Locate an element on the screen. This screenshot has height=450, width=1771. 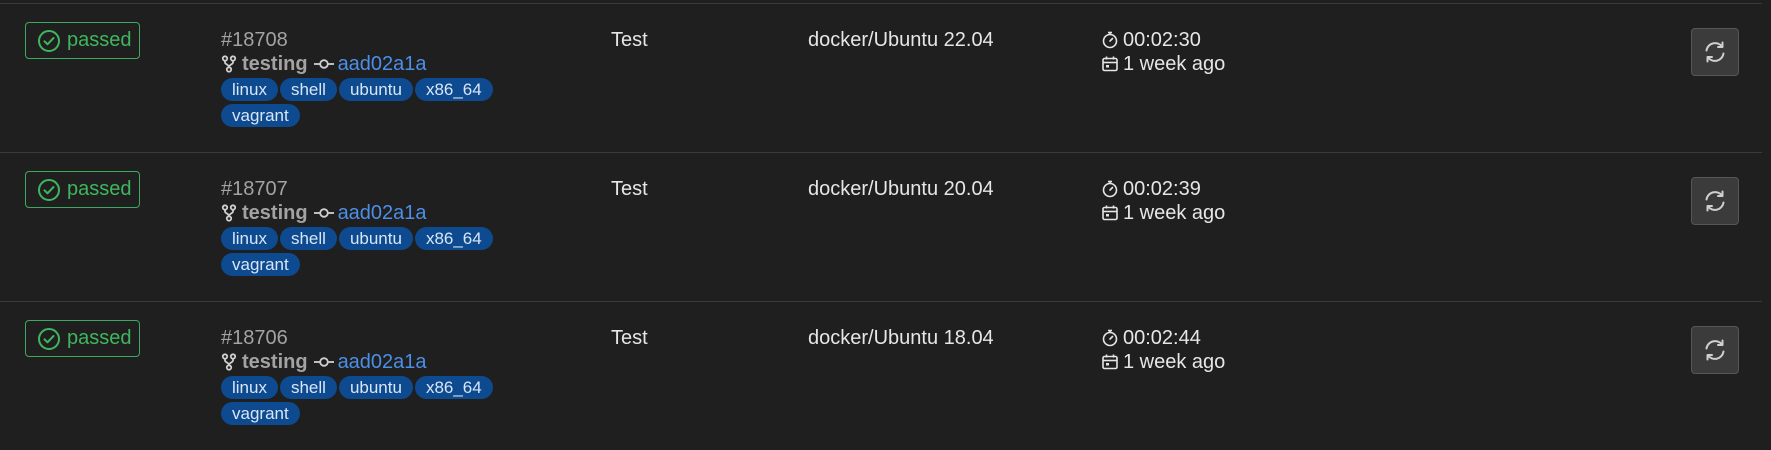
duration: 00:02:44 is located at coordinates (1163, 338).